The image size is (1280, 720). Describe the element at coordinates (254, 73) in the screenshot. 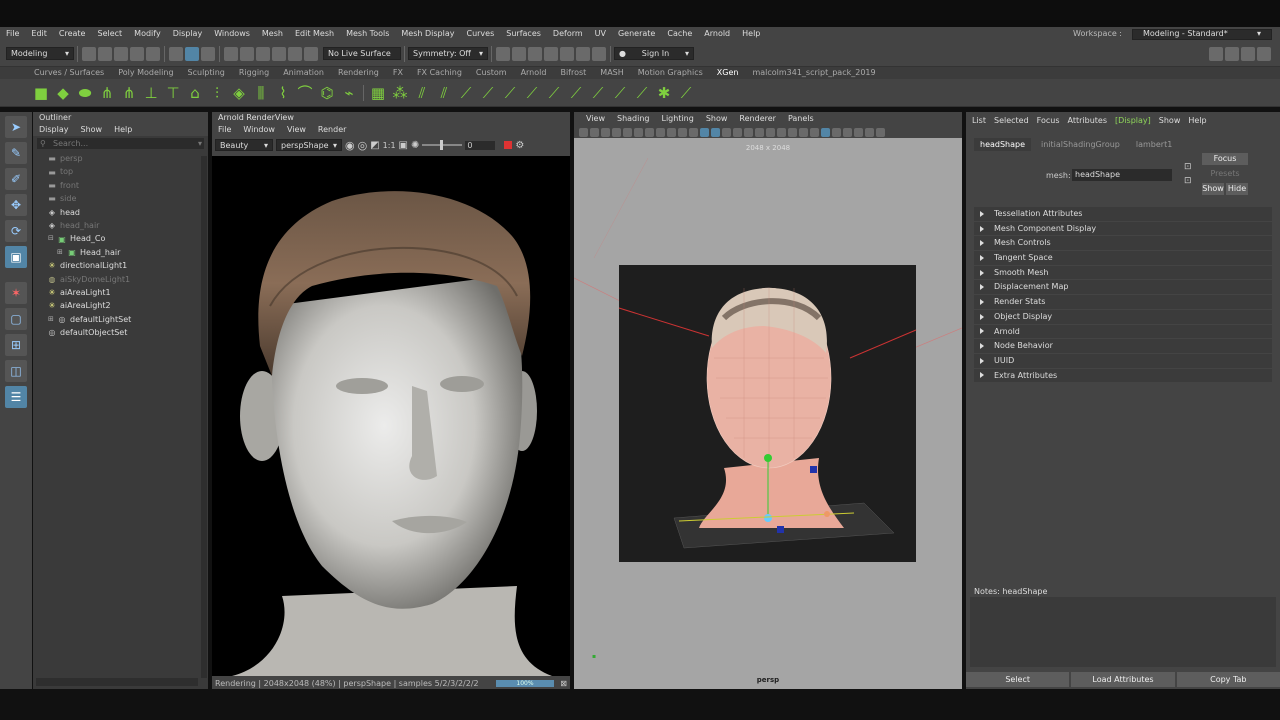

I see `shelf-tab-rigging: Rigging` at that location.